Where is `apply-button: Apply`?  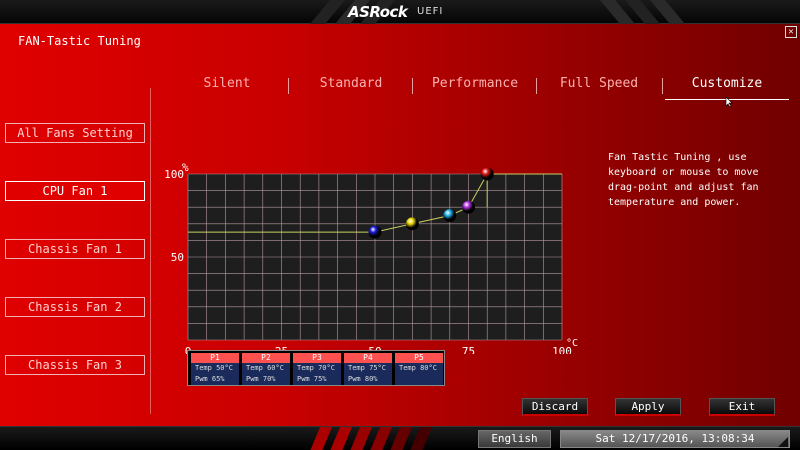
apply-button: Apply is located at coordinates (648, 407).